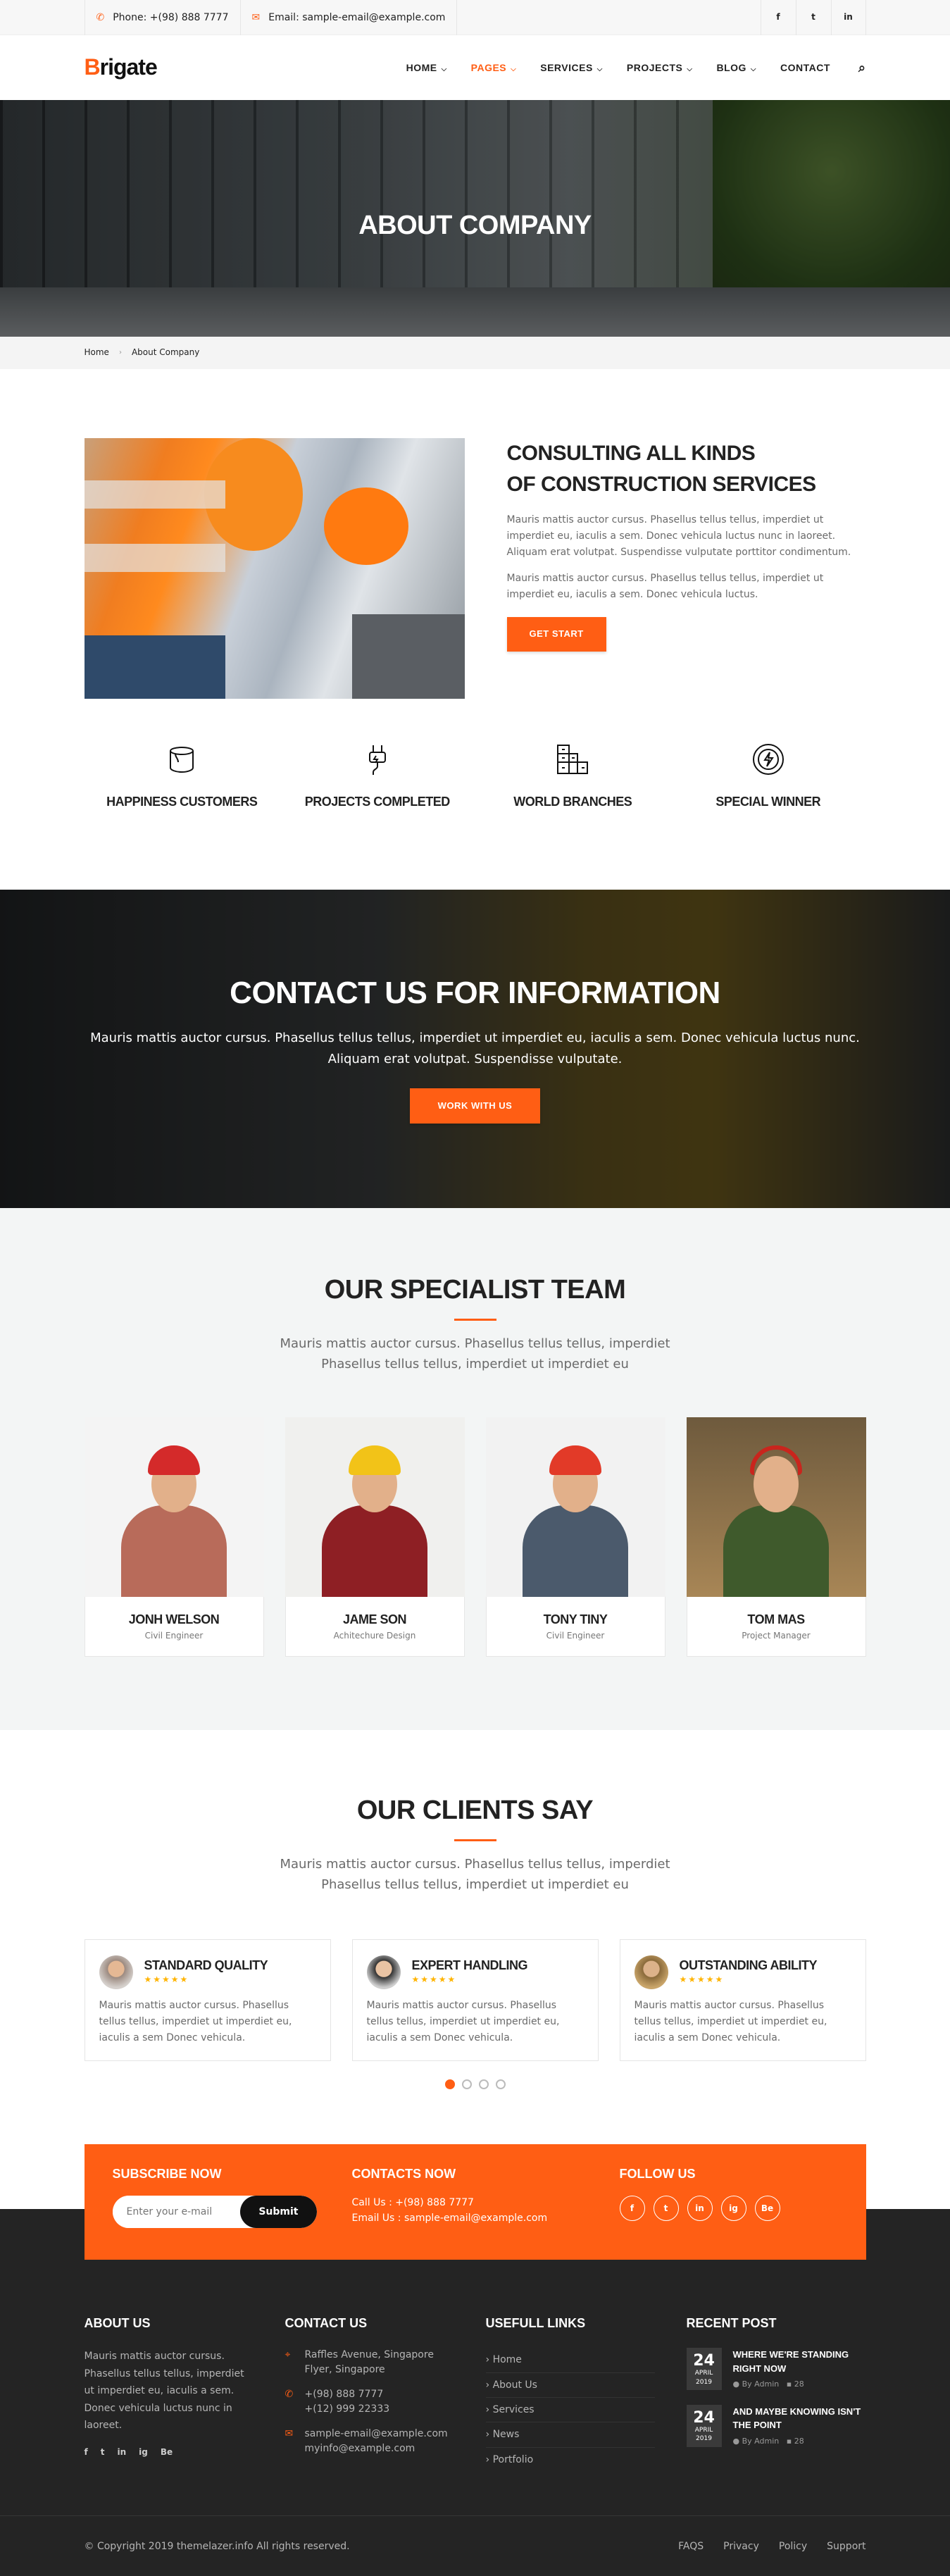  Describe the element at coordinates (154, 494) in the screenshot. I see `vest-stripe` at that location.